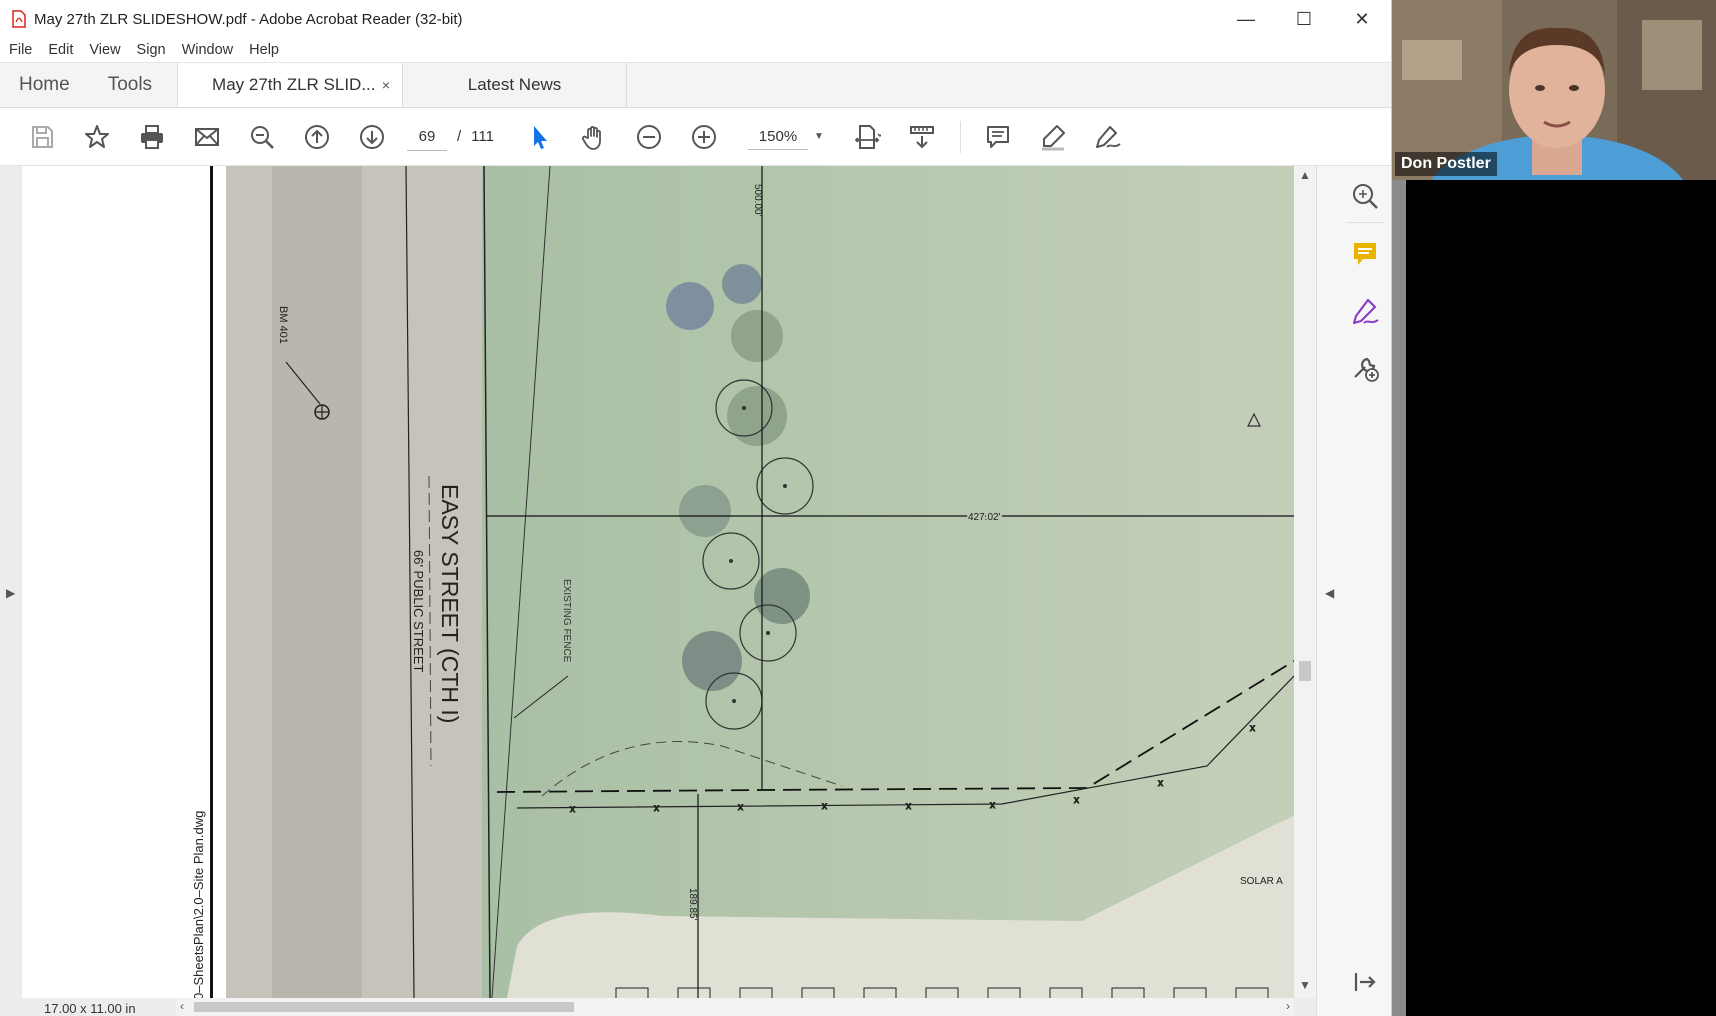 The height and width of the screenshot is (1016, 1716). What do you see at coordinates (818, 136) in the screenshot?
I see `chevron-down-icon: ▼` at bounding box center [818, 136].